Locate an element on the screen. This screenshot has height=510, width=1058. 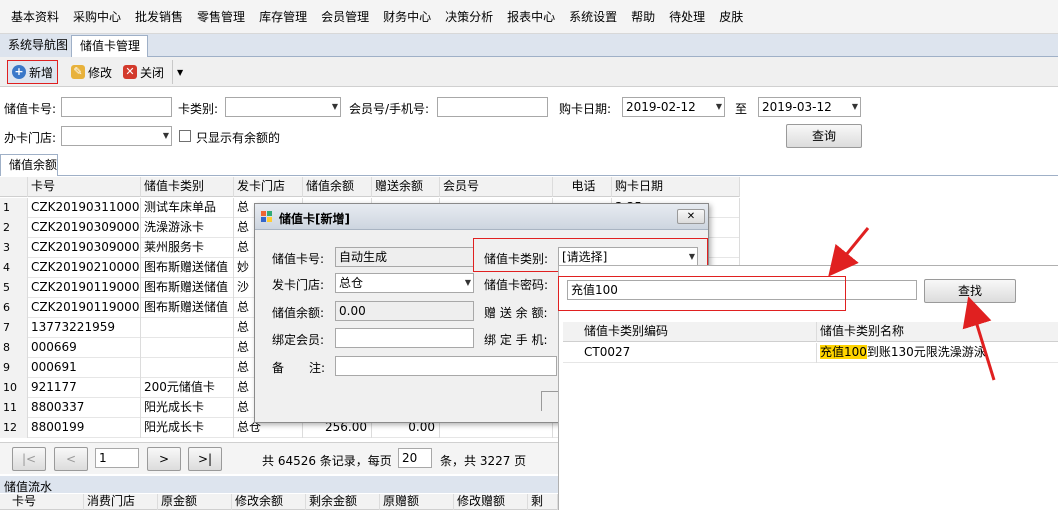
pager: |< < 1 > >| 共 64526 条记录，每页 20 条，共 3227 页 is located at coordinates (279, 458).